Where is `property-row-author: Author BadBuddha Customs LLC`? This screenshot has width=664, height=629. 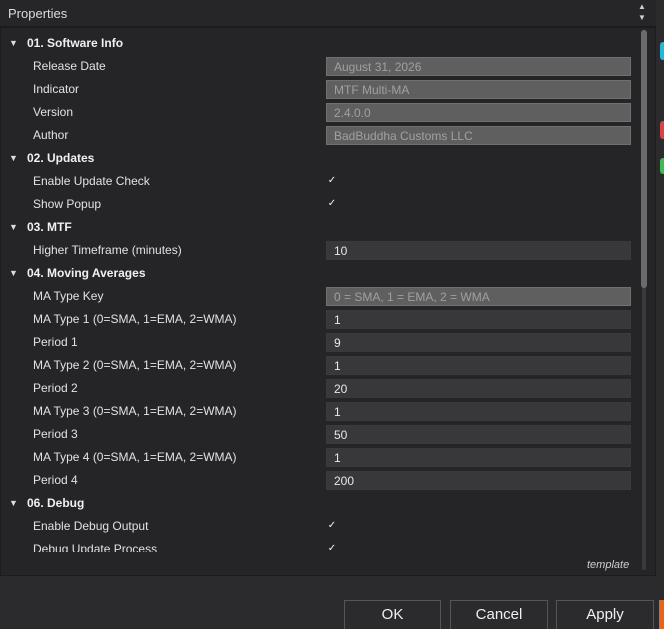 property-row-author: Author BadBuddha Customs LLC is located at coordinates (319, 135).